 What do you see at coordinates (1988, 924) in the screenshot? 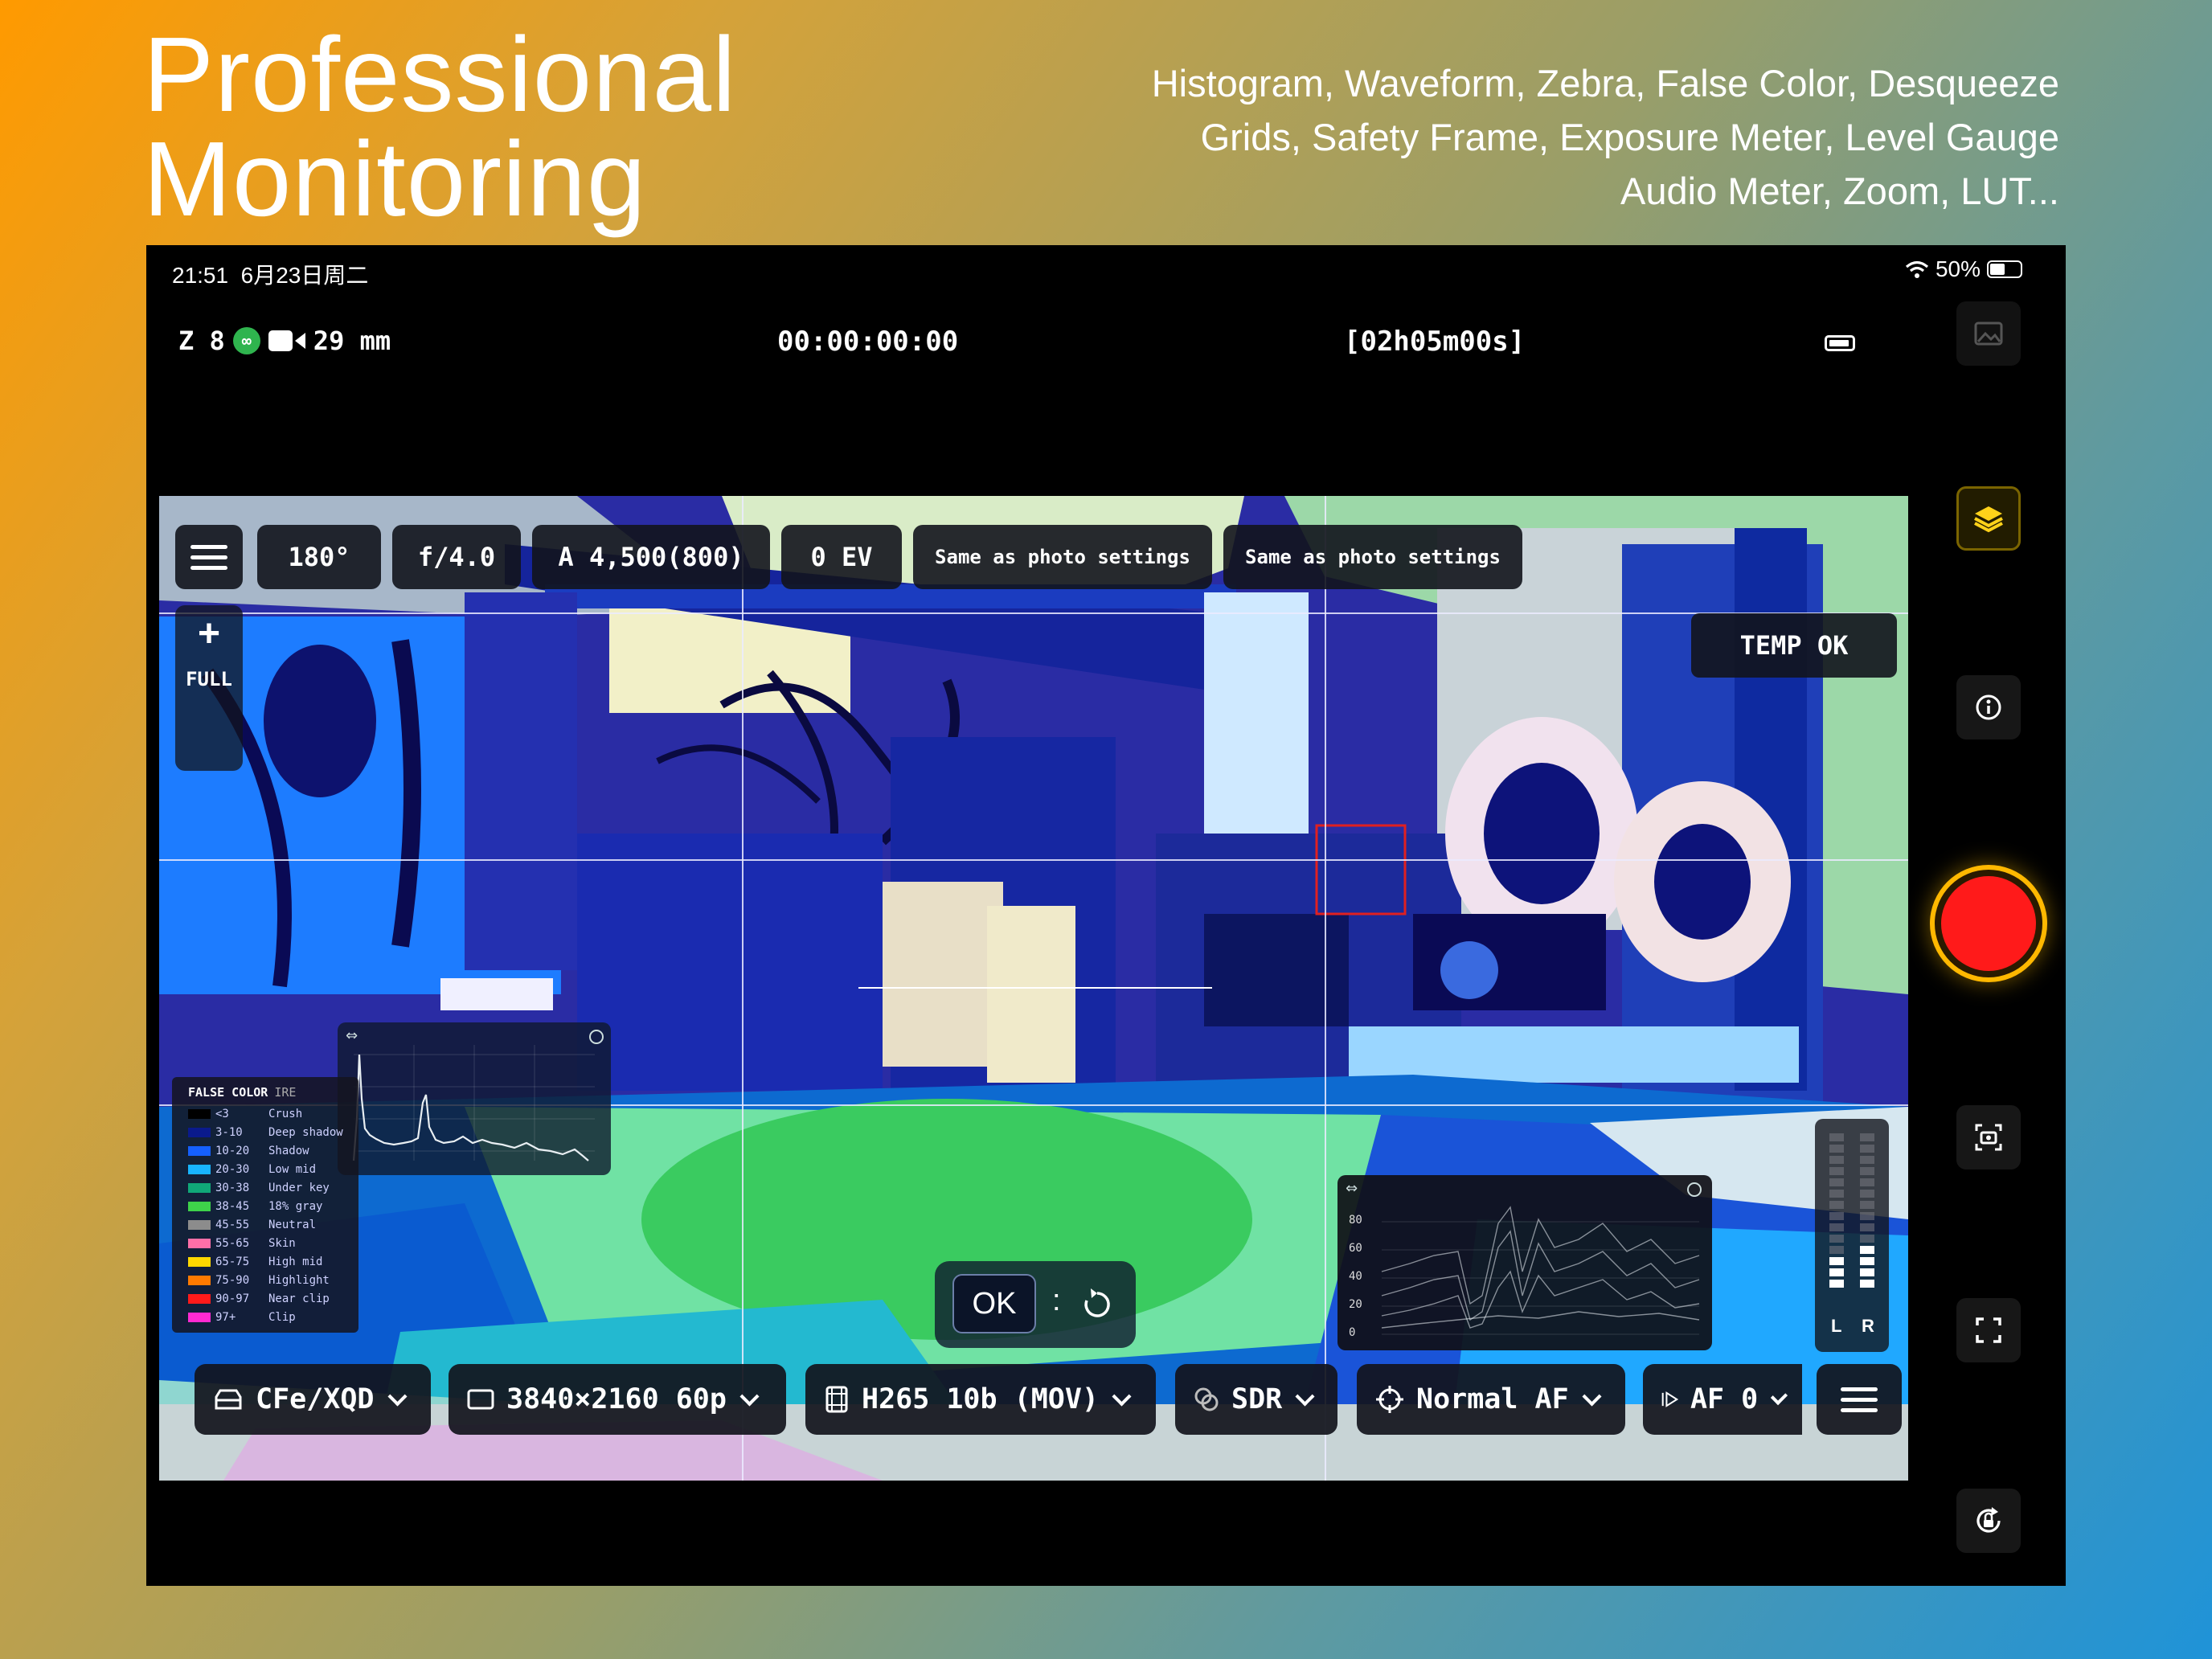
I see `record-button` at bounding box center [1988, 924].